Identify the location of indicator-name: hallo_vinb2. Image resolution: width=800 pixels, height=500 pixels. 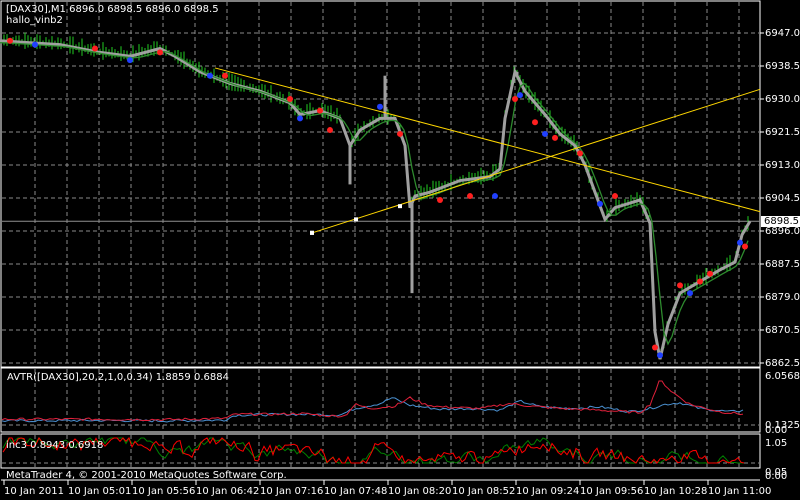
(34, 20).